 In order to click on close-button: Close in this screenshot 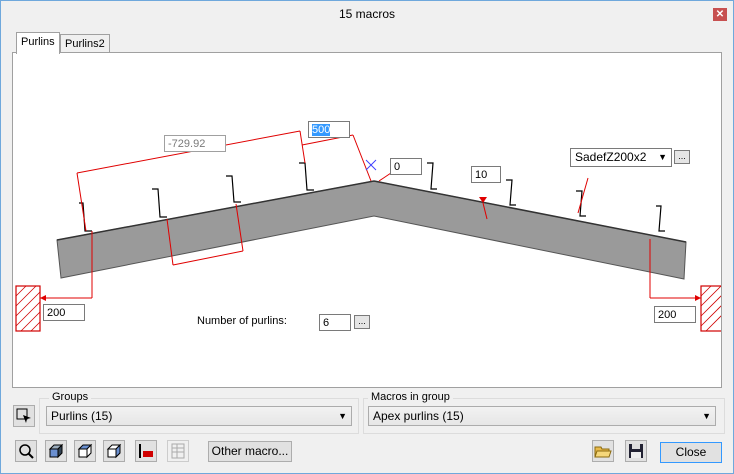, I will do `click(691, 452)`.